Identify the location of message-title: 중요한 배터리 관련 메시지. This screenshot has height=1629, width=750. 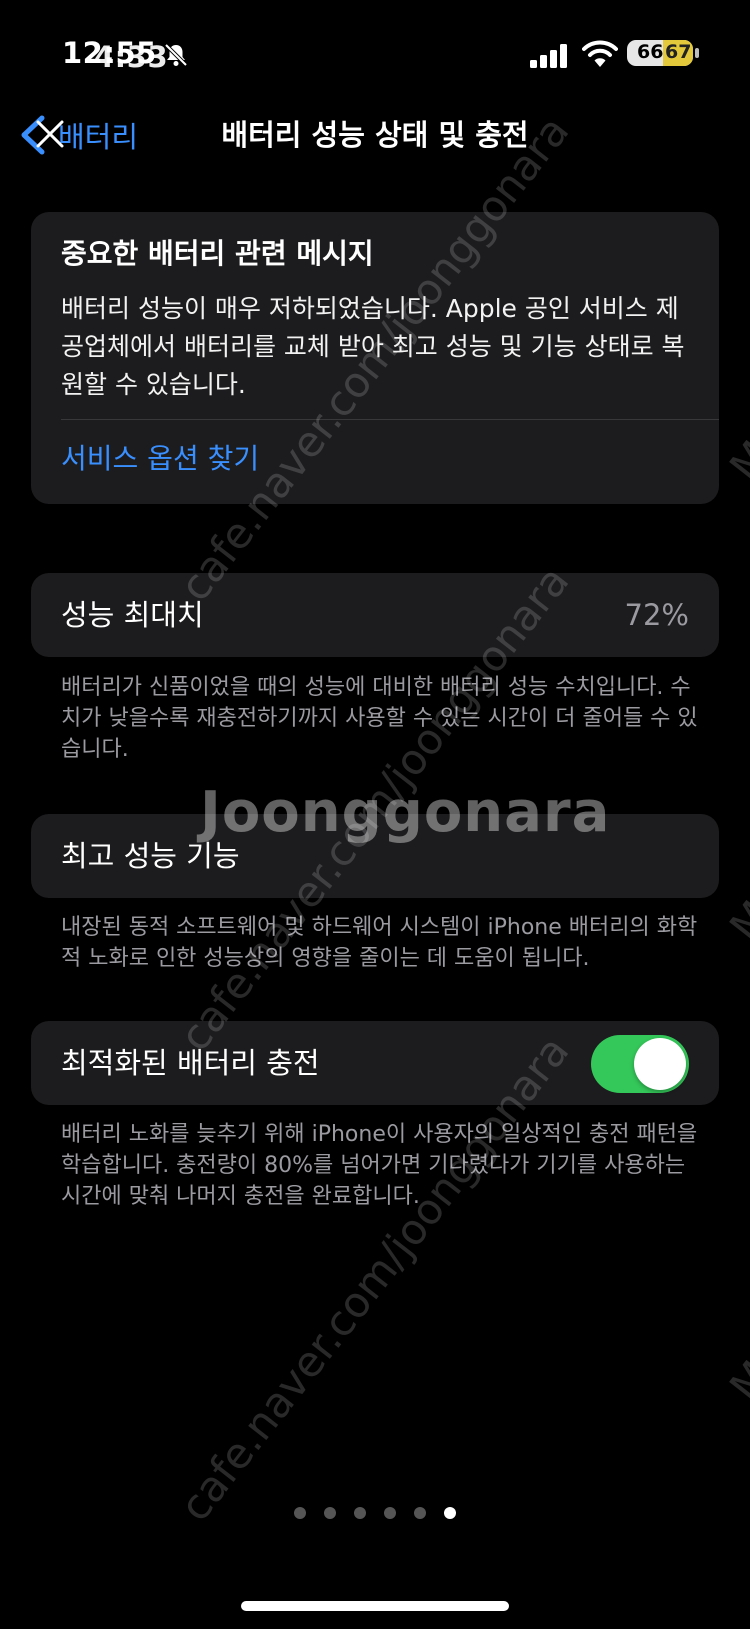
(217, 253).